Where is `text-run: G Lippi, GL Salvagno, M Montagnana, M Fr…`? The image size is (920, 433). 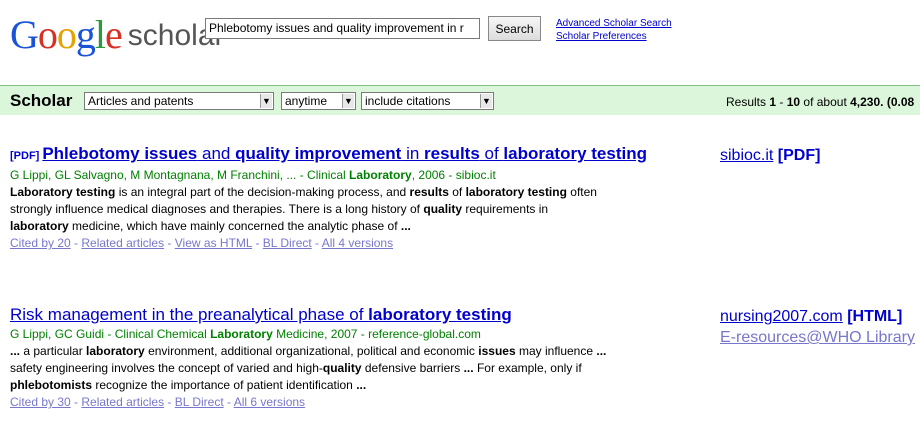 text-run: G Lippi, GL Salvagno, M Montagnana, M Fr… is located at coordinates (180, 175).